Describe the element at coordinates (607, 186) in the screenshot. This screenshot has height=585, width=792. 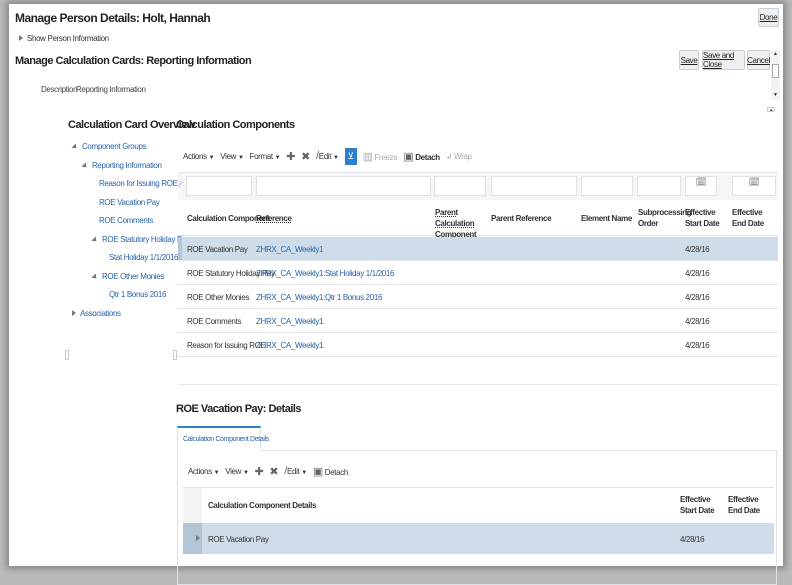
I see `filter-element-name` at that location.